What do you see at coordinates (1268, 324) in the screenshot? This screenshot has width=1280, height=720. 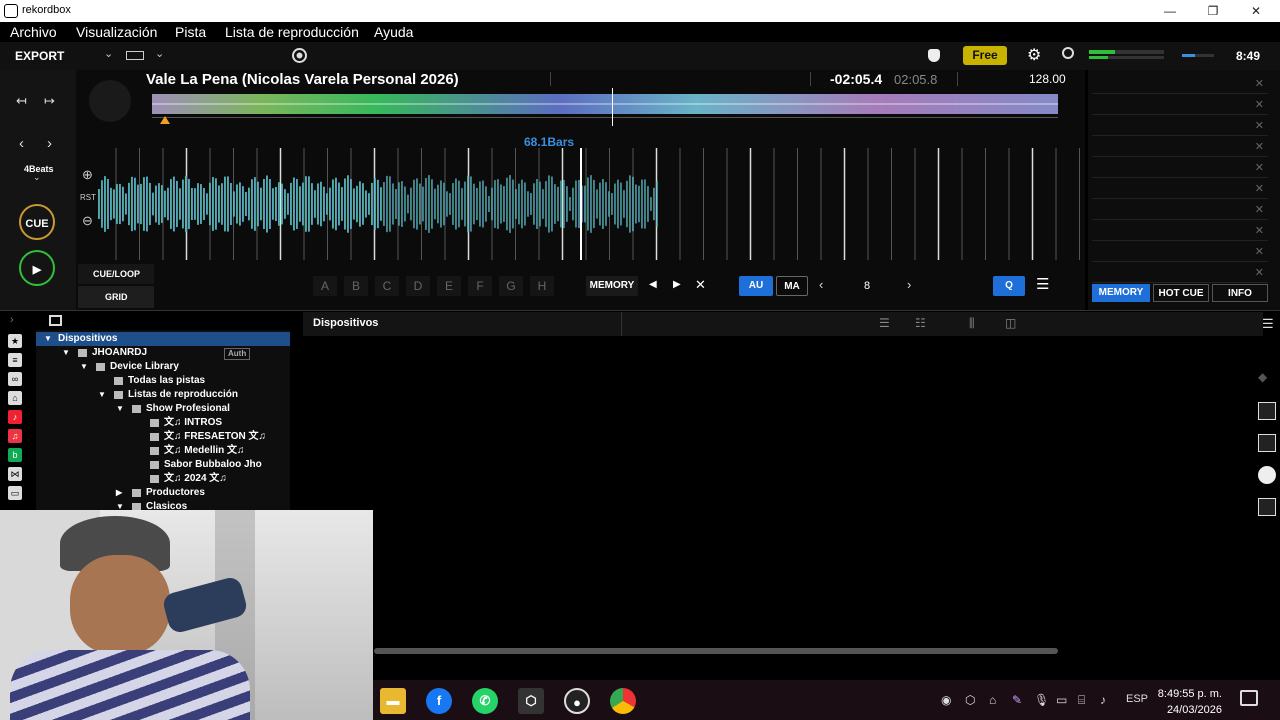 I see `menu-icon: ☰` at bounding box center [1268, 324].